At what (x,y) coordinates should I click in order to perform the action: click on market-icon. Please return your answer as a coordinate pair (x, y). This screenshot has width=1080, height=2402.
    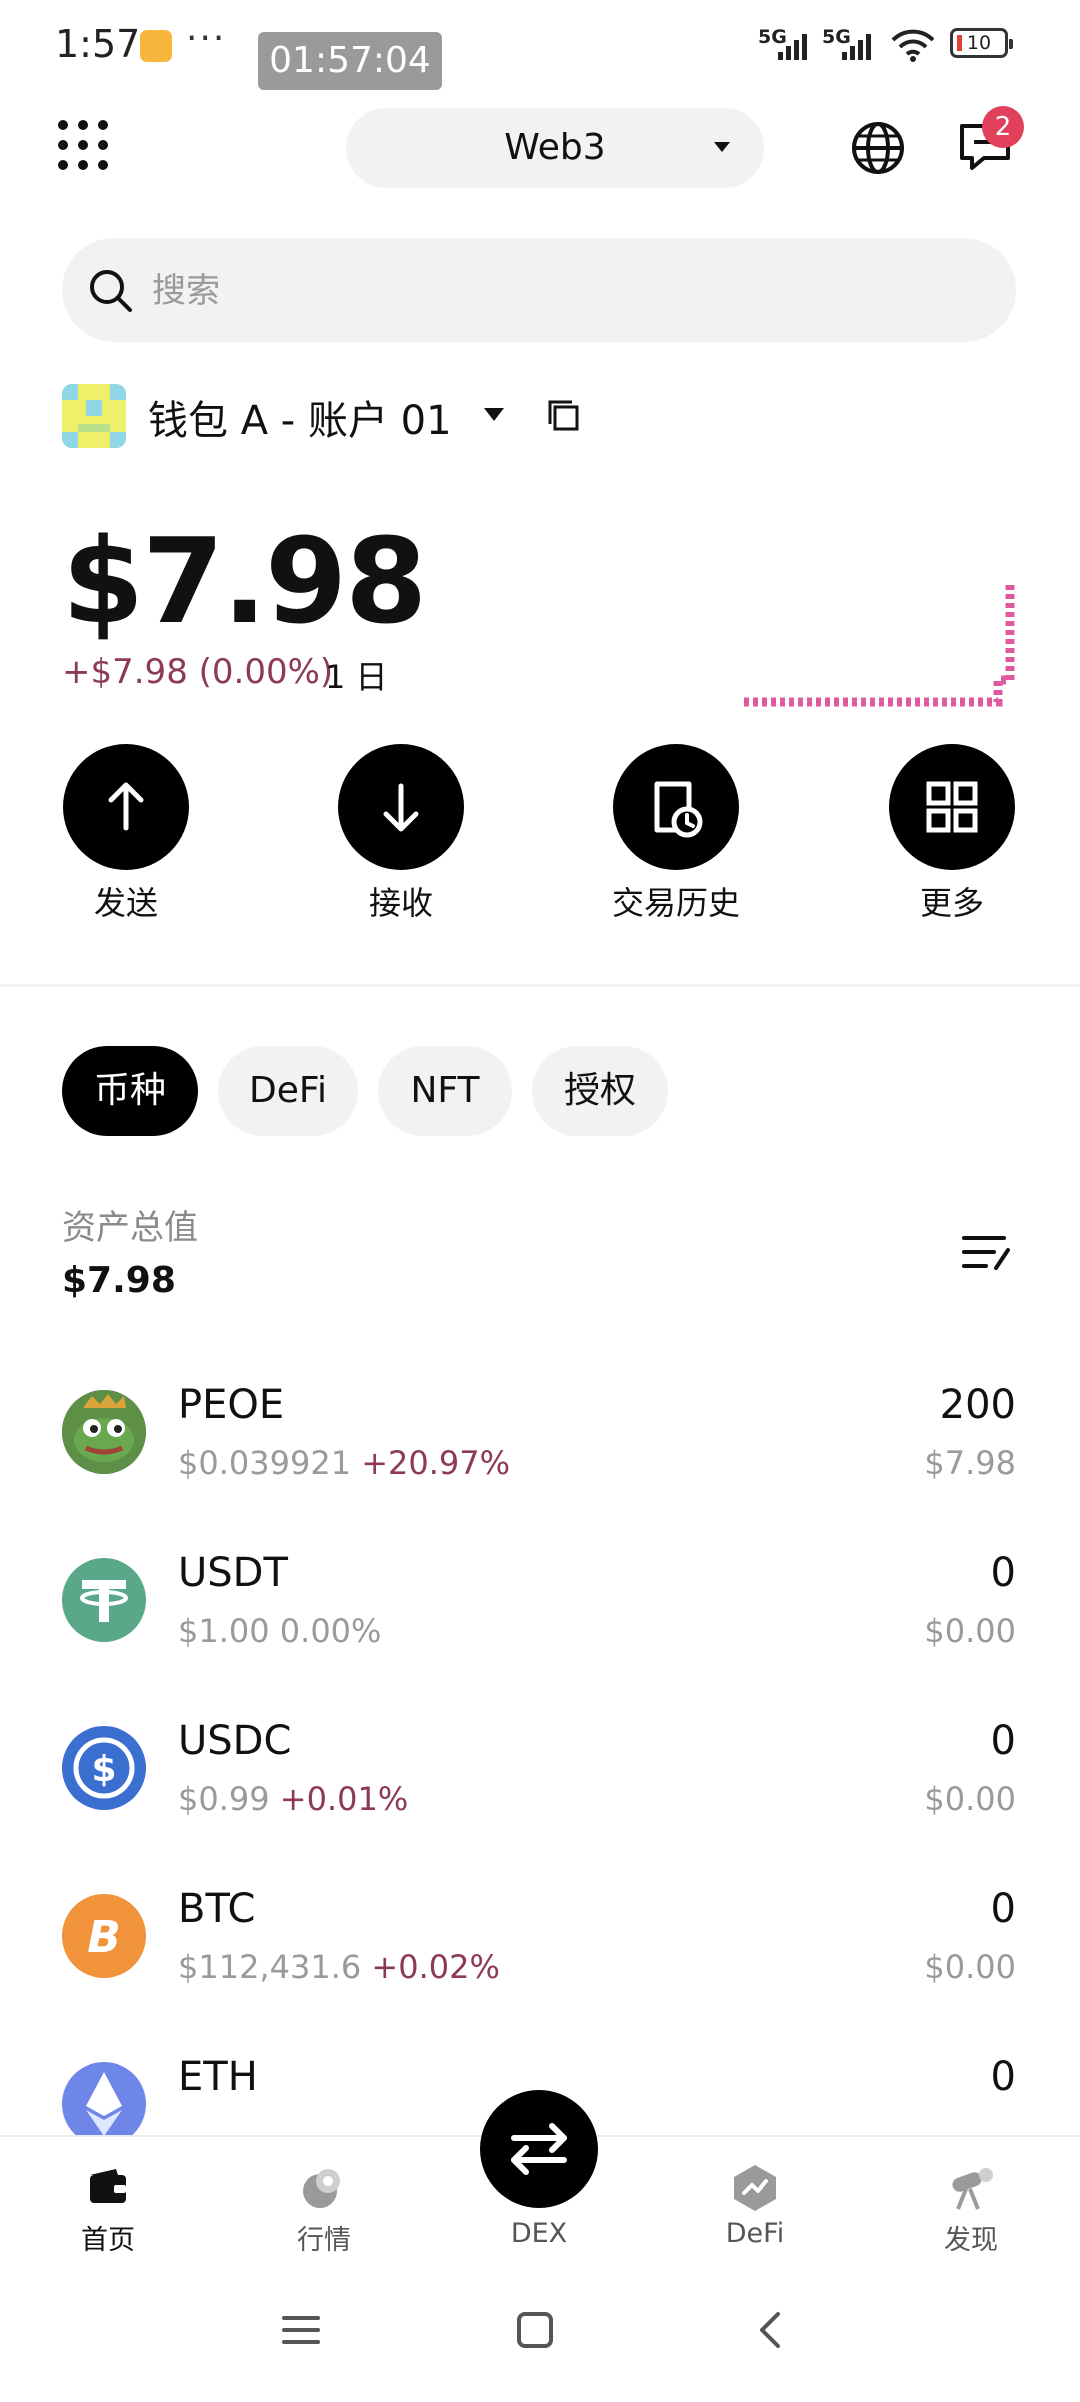
    Looking at the image, I should click on (323, 2188).